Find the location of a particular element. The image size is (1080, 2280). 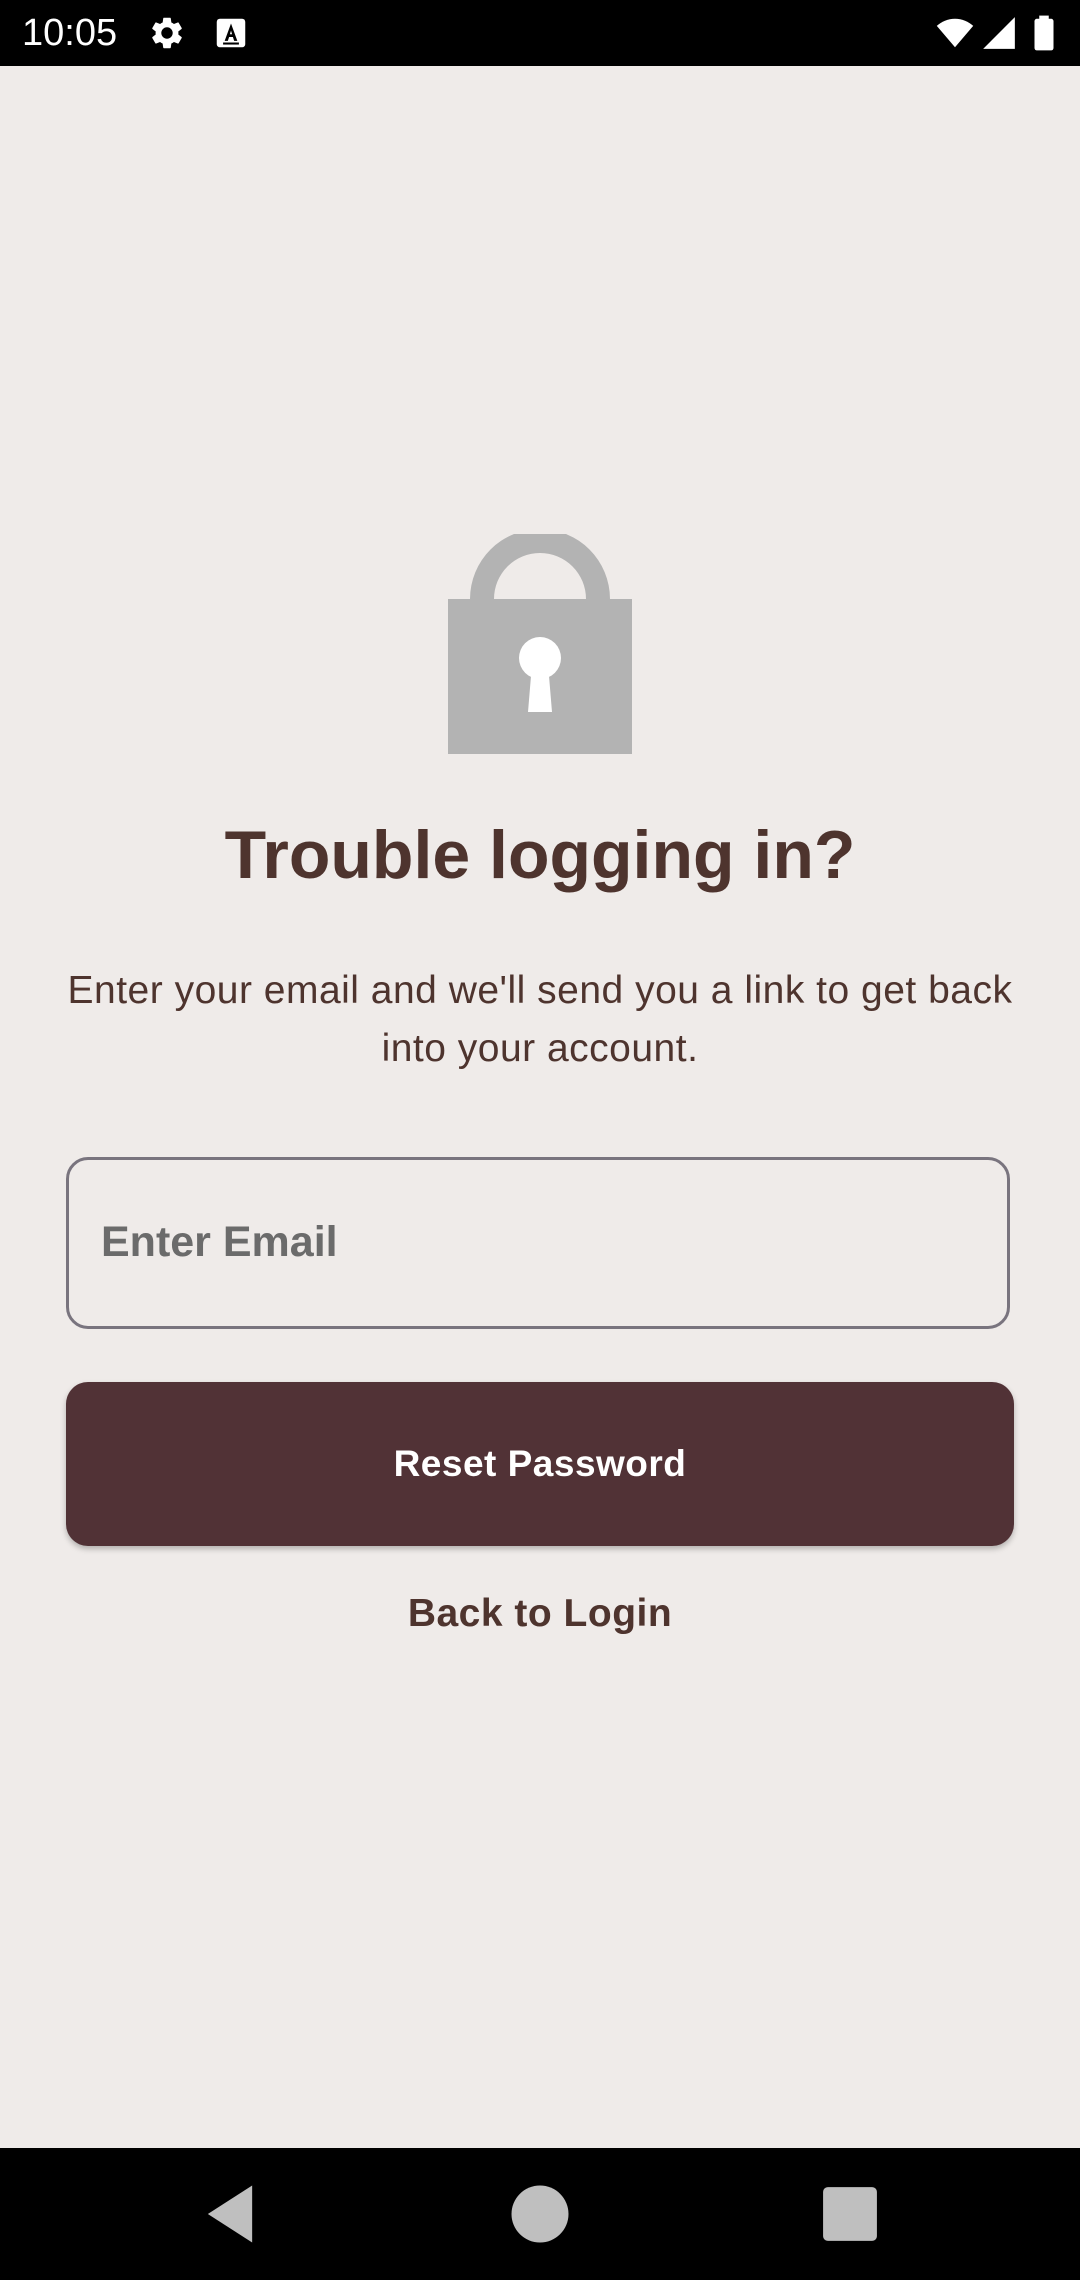

reset-password-button: Reset Password is located at coordinates (540, 1464).